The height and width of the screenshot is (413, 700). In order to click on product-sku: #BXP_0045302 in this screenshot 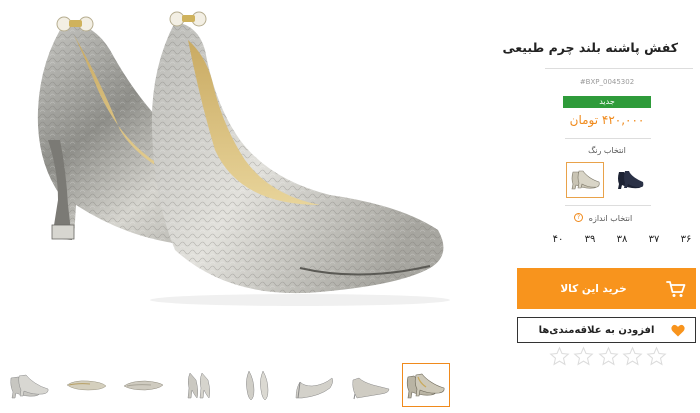, I will do `click(607, 82)`.